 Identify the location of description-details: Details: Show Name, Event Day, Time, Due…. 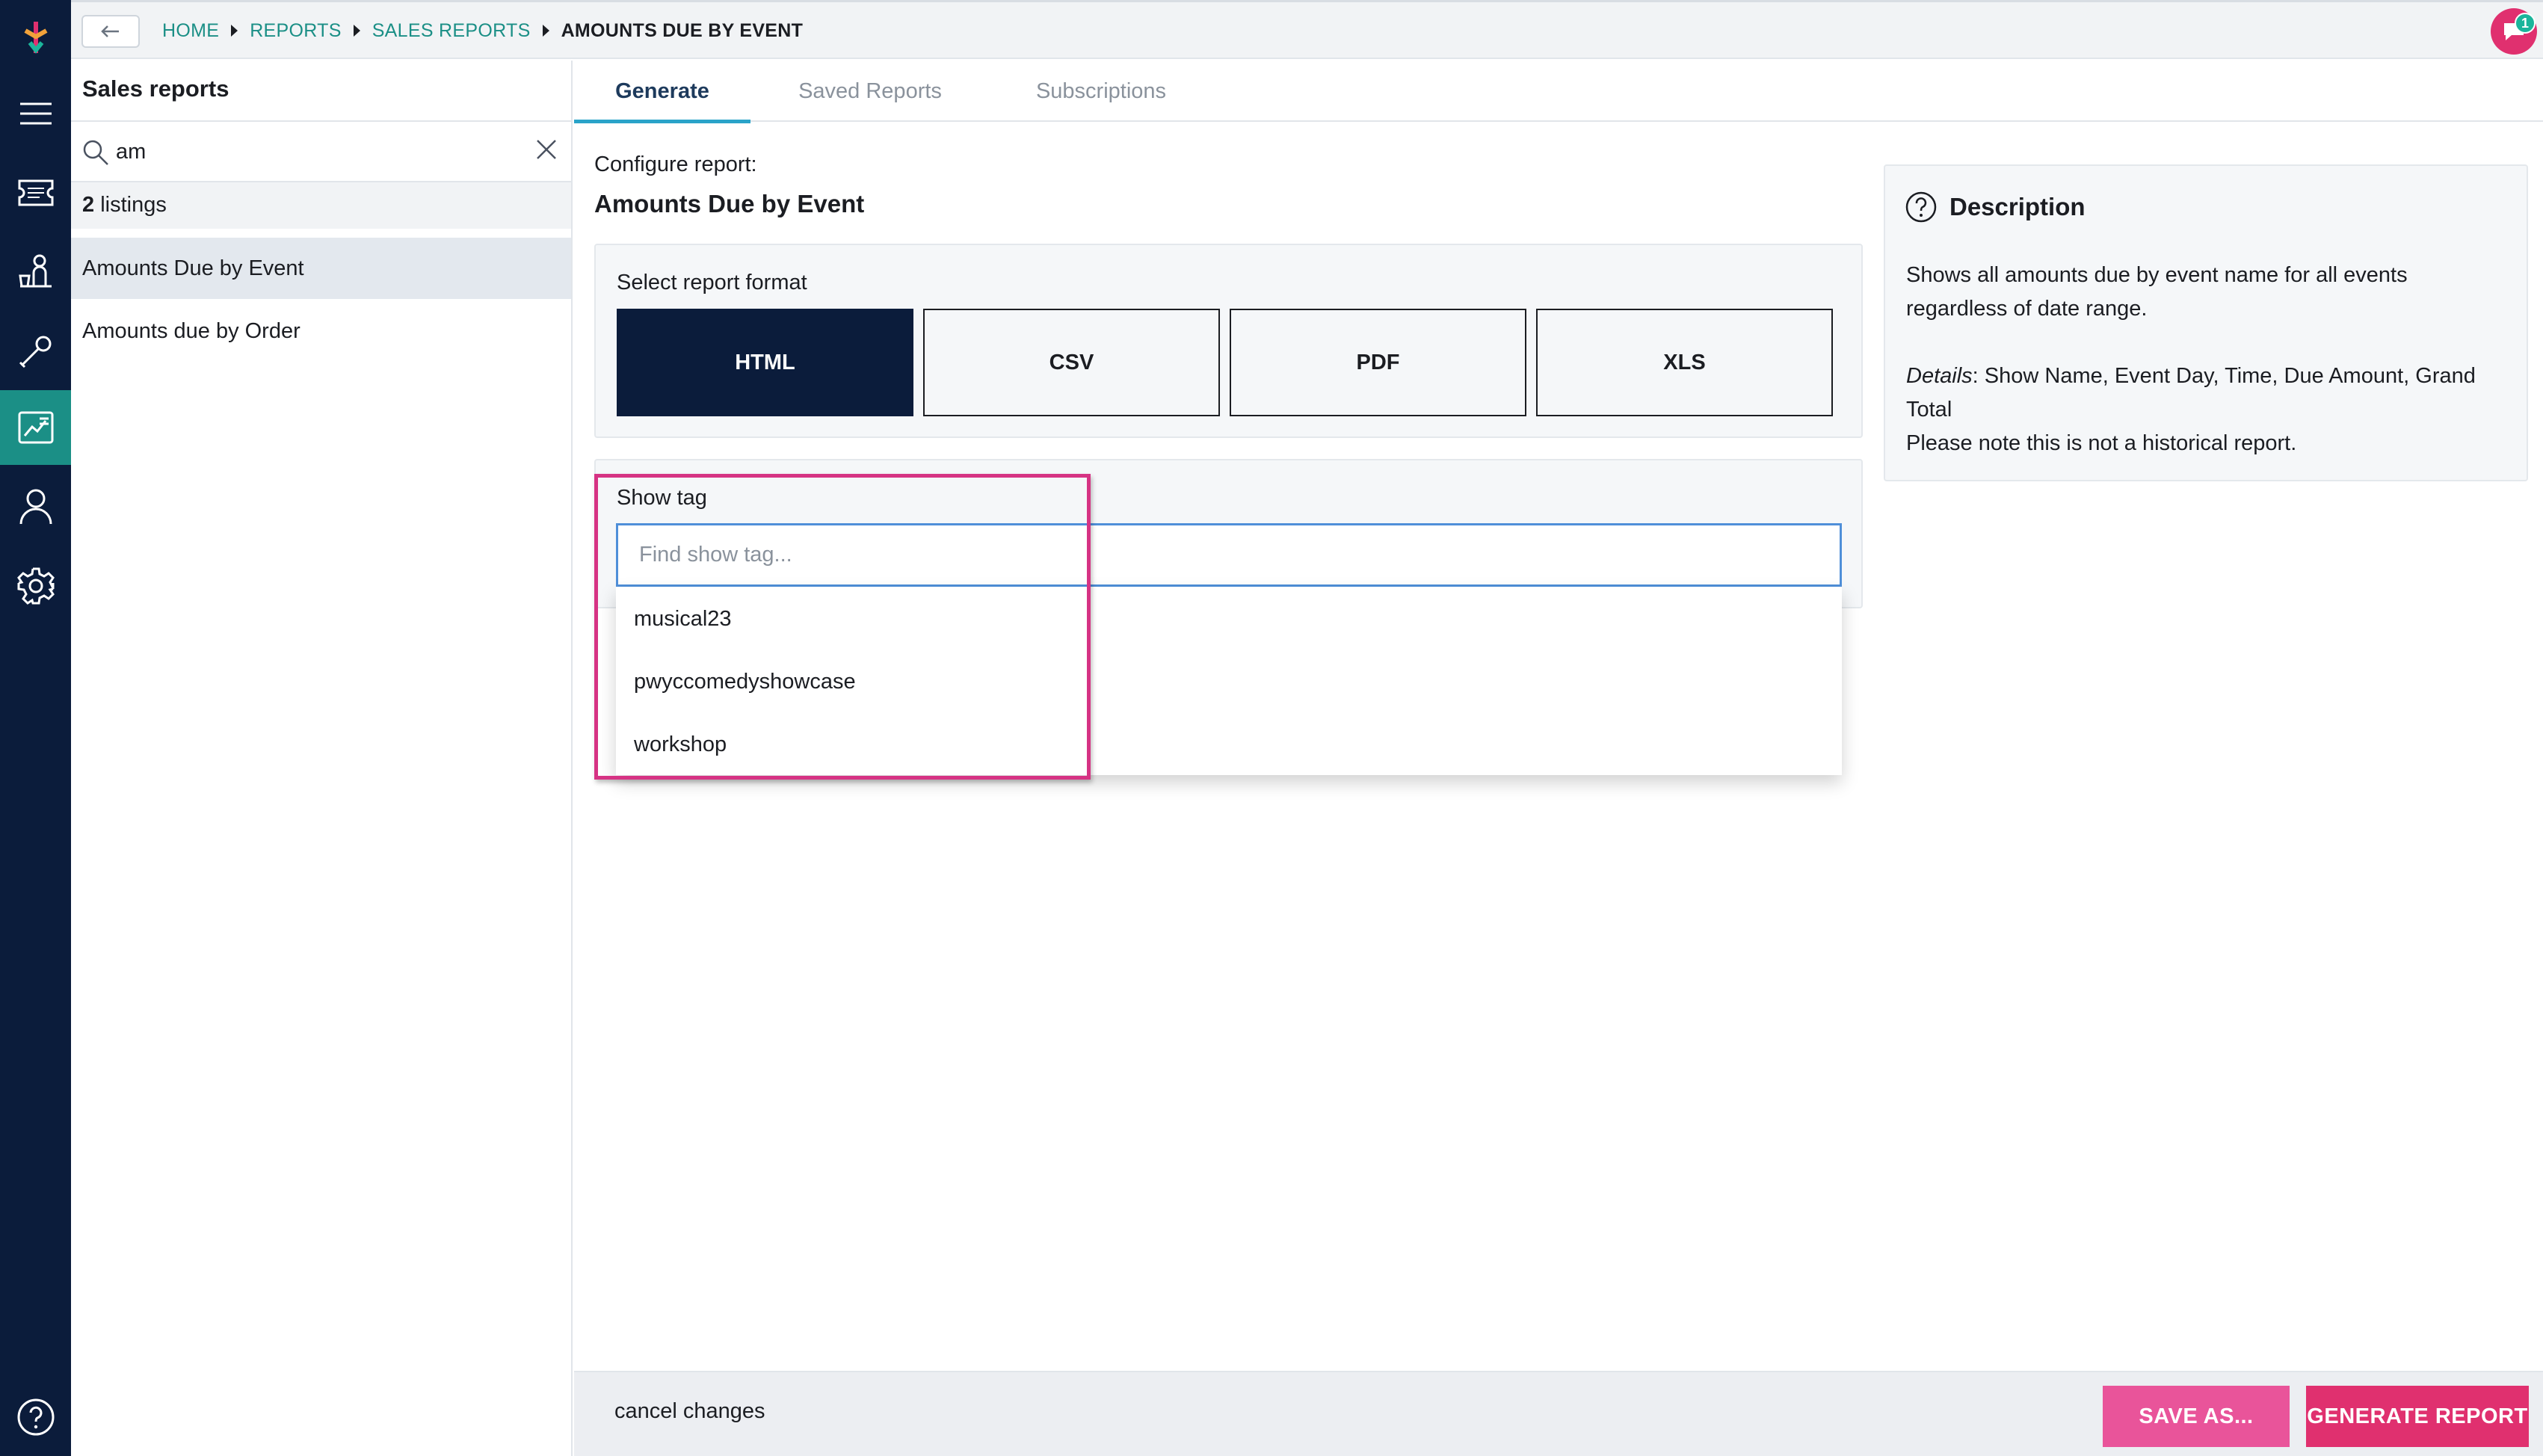
(2209, 393).